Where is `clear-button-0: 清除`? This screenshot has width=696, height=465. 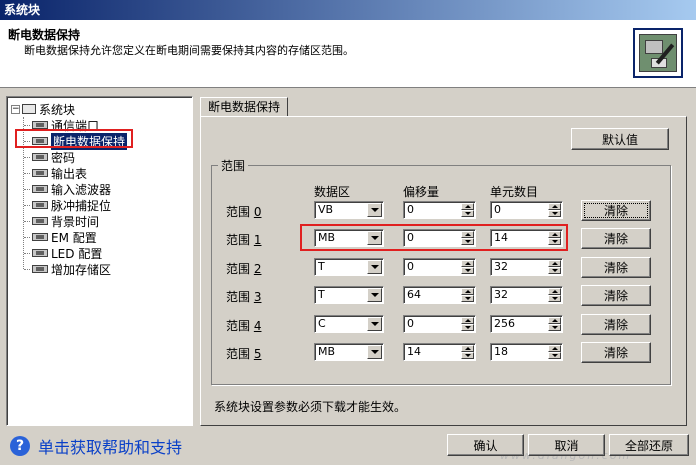
clear-button-0: 清除 is located at coordinates (616, 210).